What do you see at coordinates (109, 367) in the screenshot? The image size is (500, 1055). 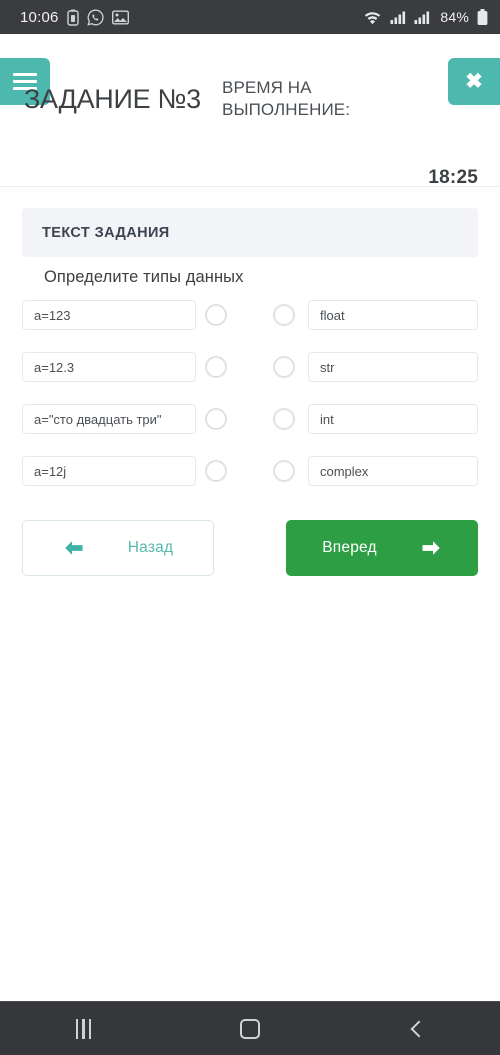 I see `match-left-option: a=12.3` at bounding box center [109, 367].